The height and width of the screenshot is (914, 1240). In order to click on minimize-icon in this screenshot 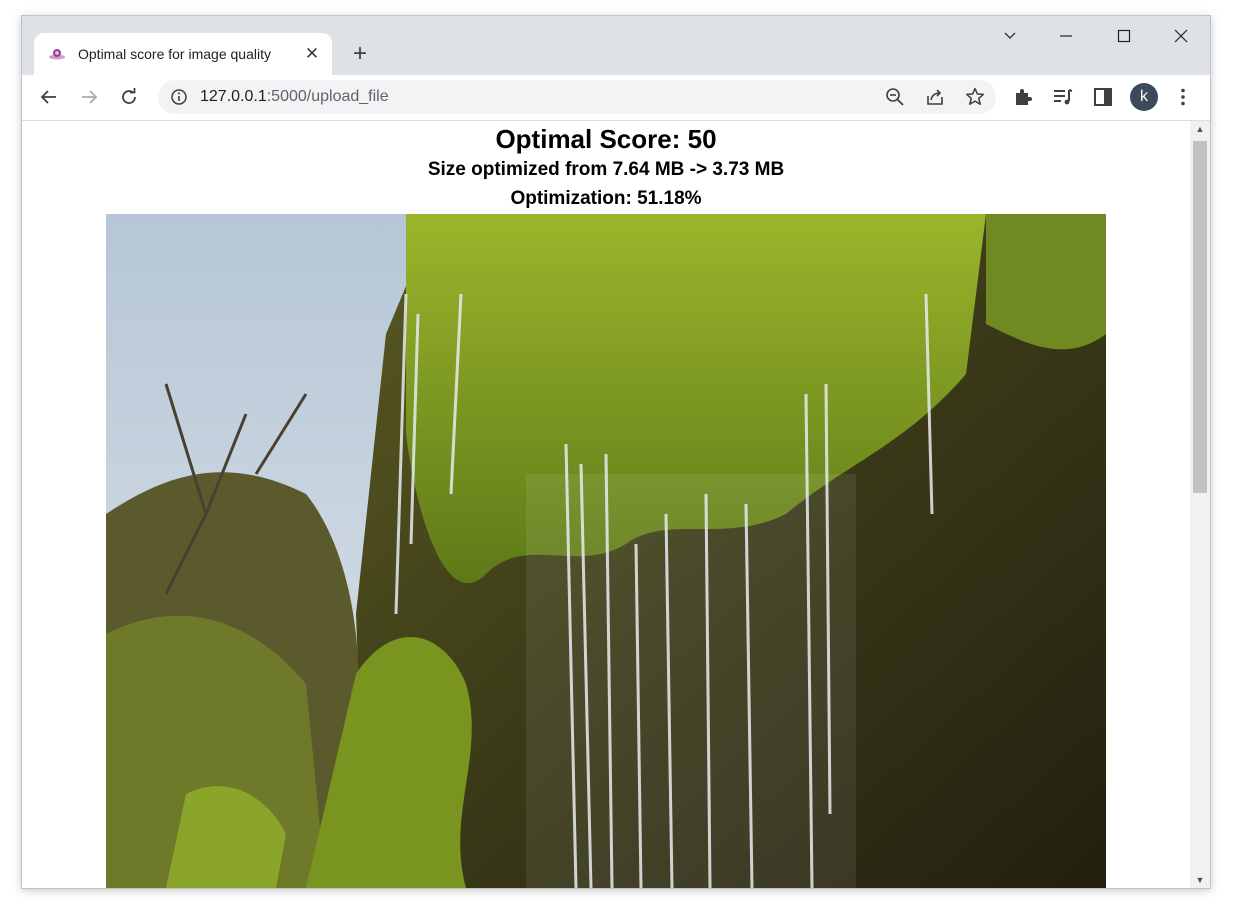, I will do `click(1066, 36)`.